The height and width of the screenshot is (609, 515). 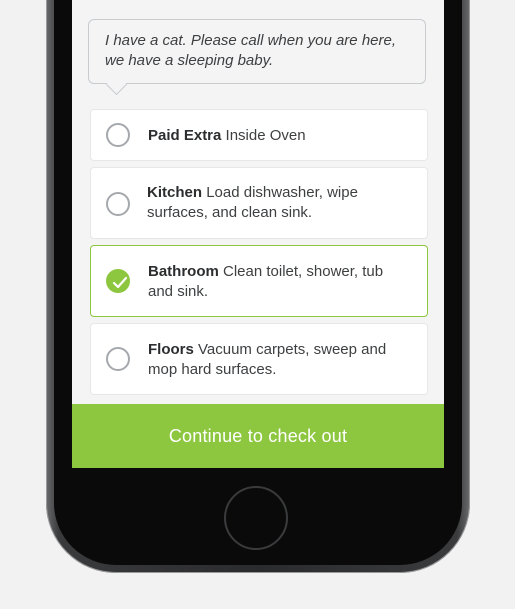 What do you see at coordinates (116, 84) in the screenshot?
I see `speech-bubble-tail` at bounding box center [116, 84].